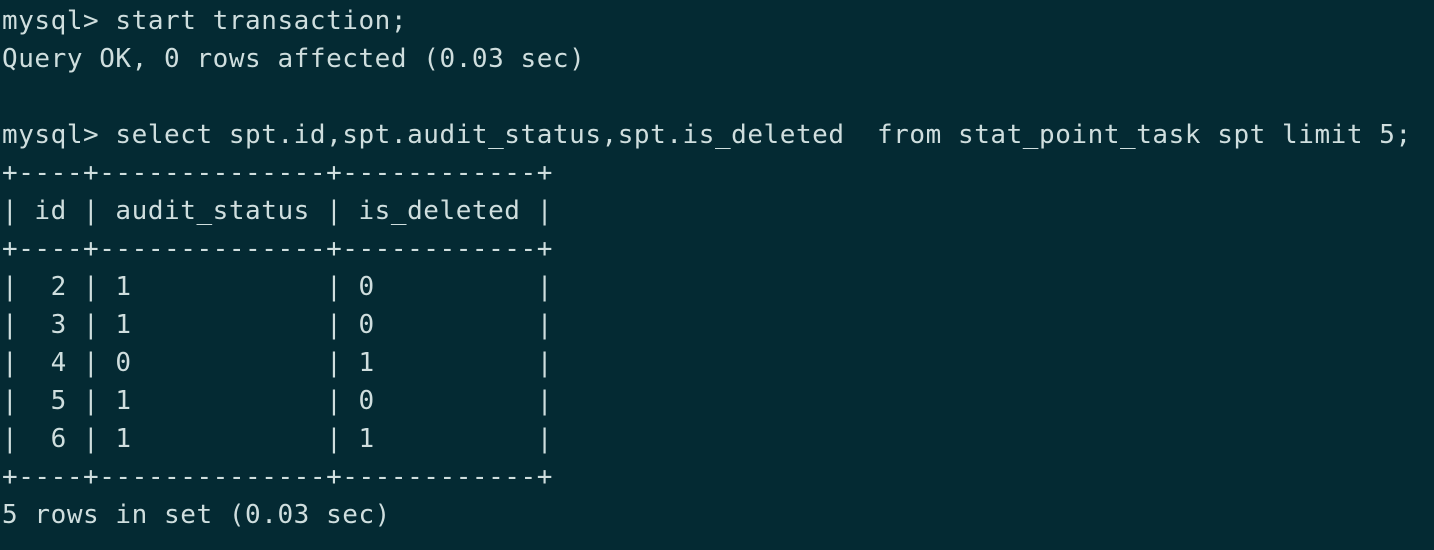  What do you see at coordinates (277, 325) in the screenshot?
I see `table-row: | 3 | 1 | 0 |` at bounding box center [277, 325].